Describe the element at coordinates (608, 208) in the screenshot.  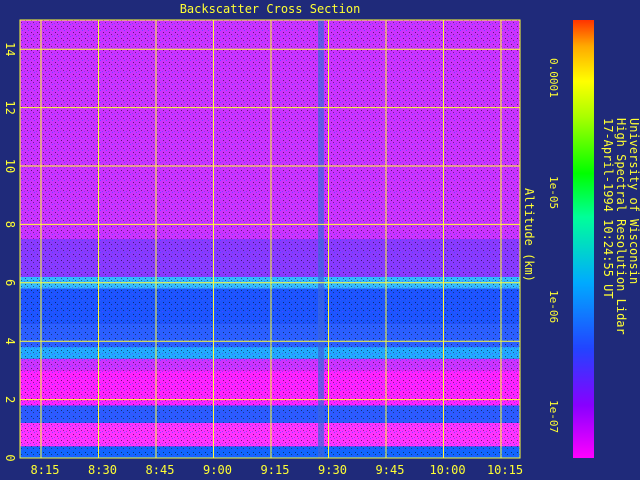
I see `side-text-line3: 17-April-1994 10:24:55 UT` at that location.